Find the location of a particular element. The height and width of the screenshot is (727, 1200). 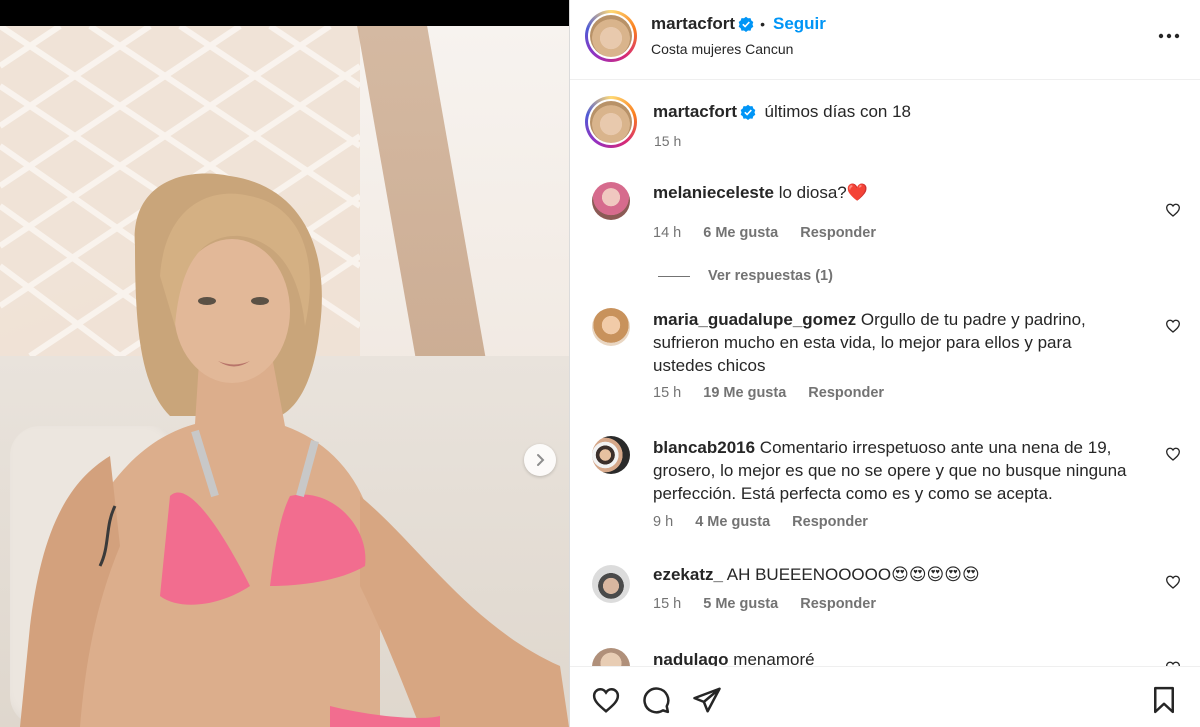

comment-time: 9 h is located at coordinates (663, 522).